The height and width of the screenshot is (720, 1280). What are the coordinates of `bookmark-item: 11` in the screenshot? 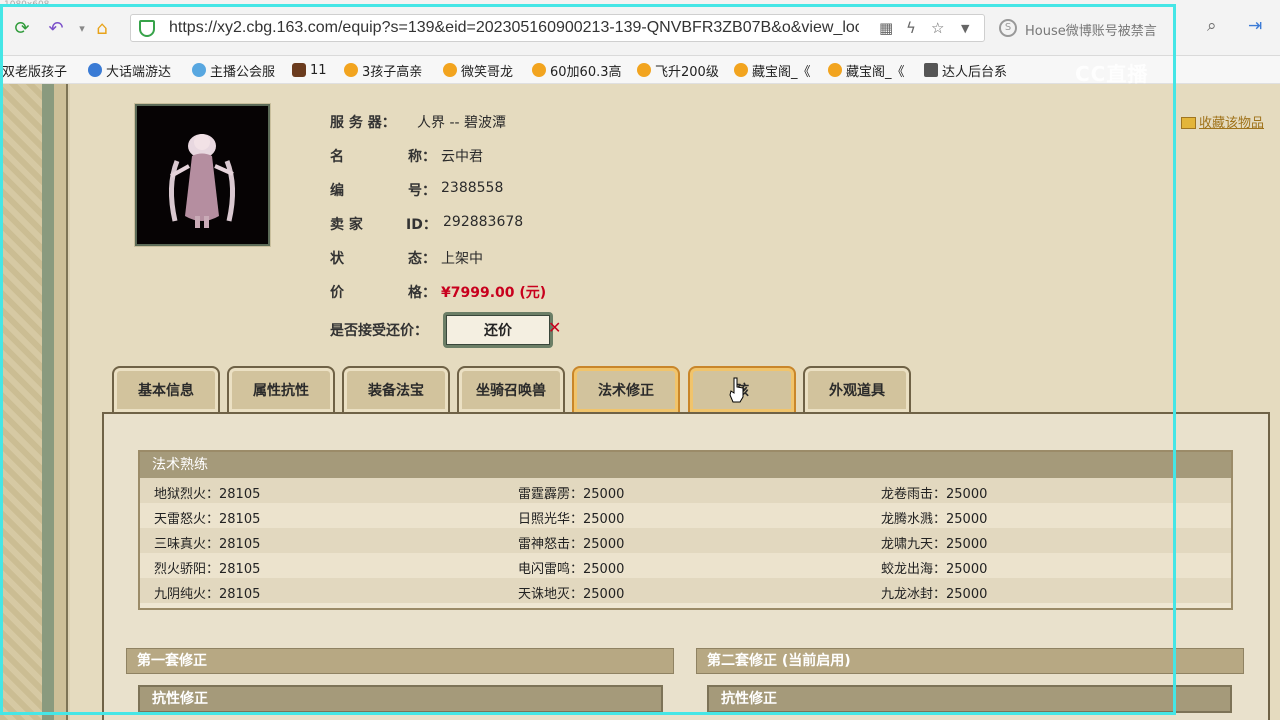 It's located at (309, 70).